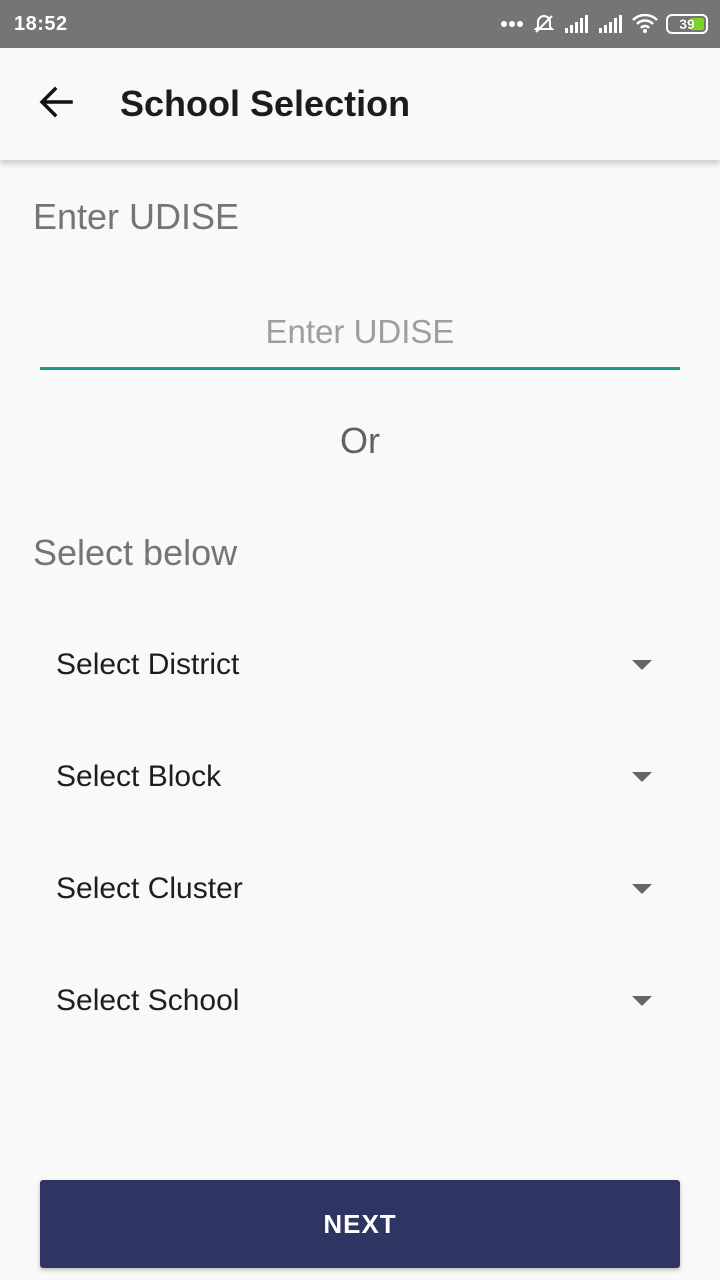  Describe the element at coordinates (135, 552) in the screenshot. I see `select-section-label: Select below` at that location.